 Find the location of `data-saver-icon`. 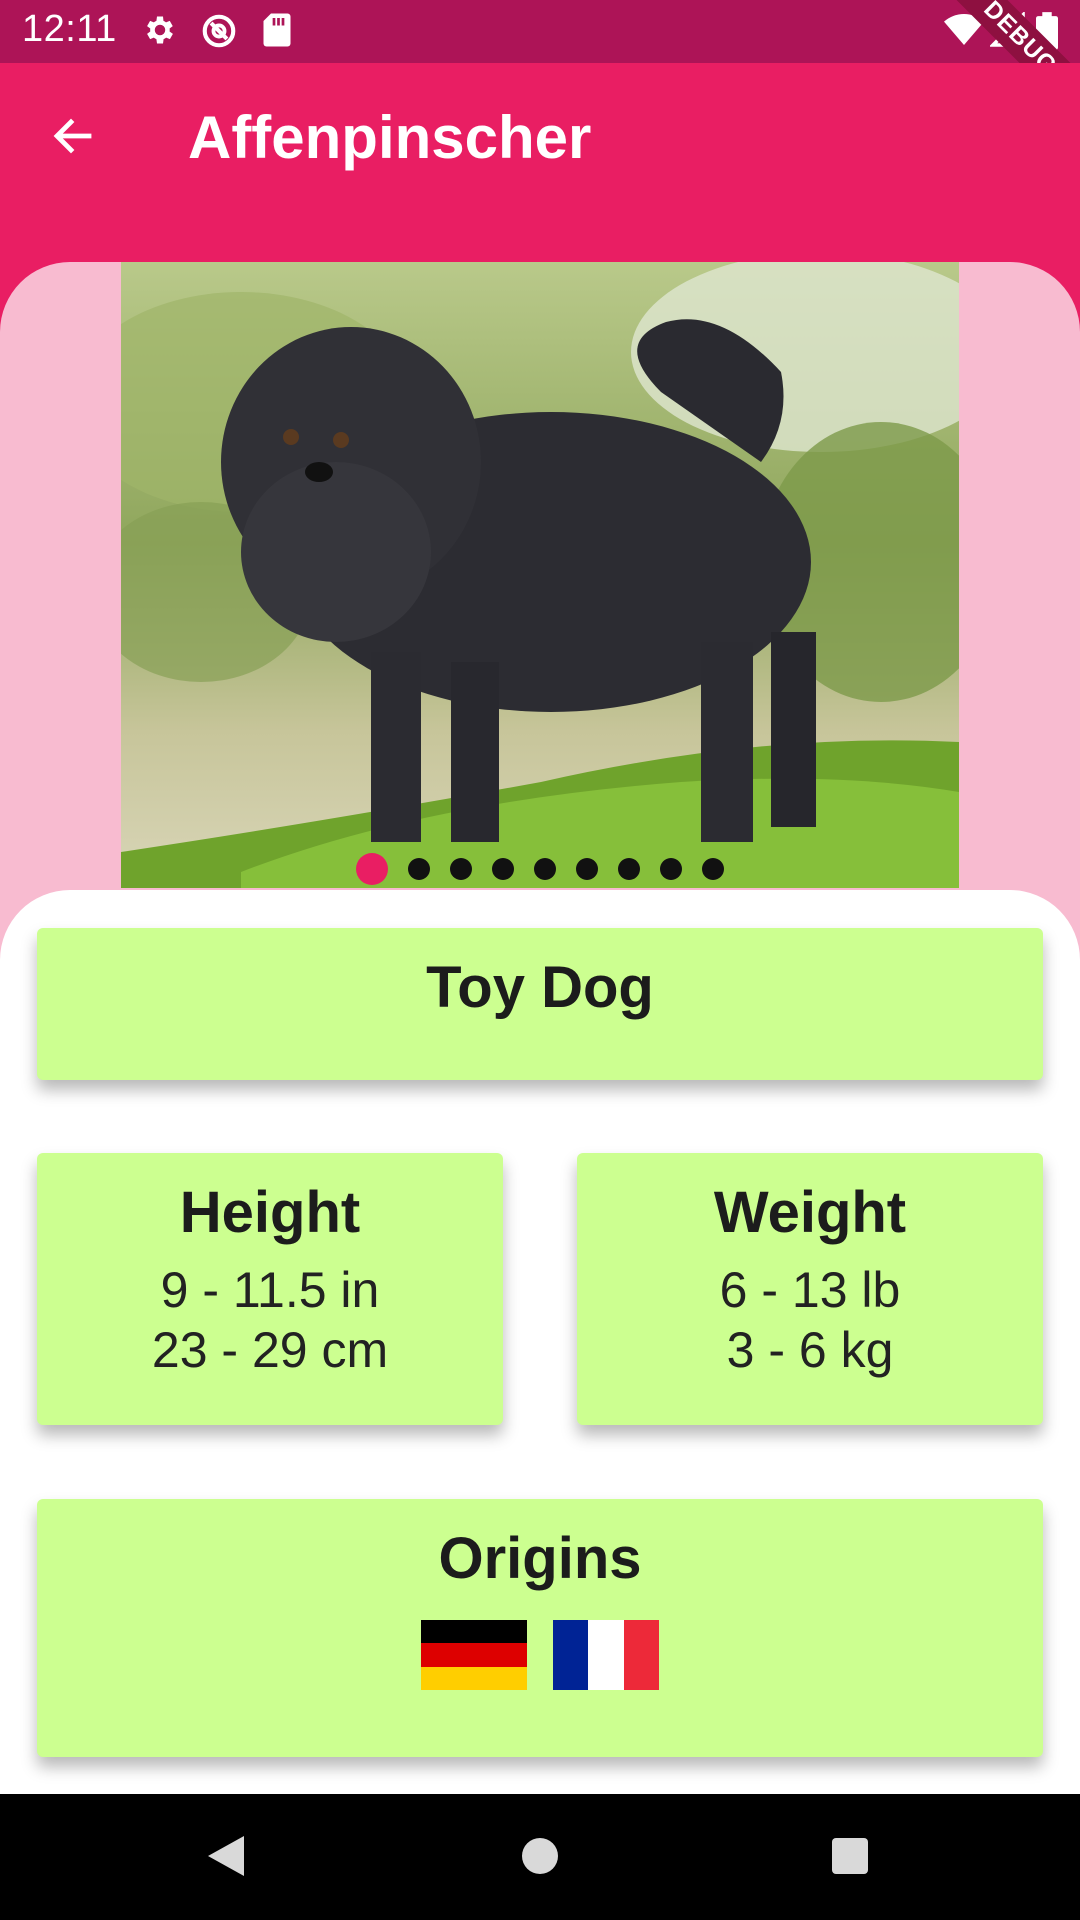

data-saver-icon is located at coordinates (219, 33).